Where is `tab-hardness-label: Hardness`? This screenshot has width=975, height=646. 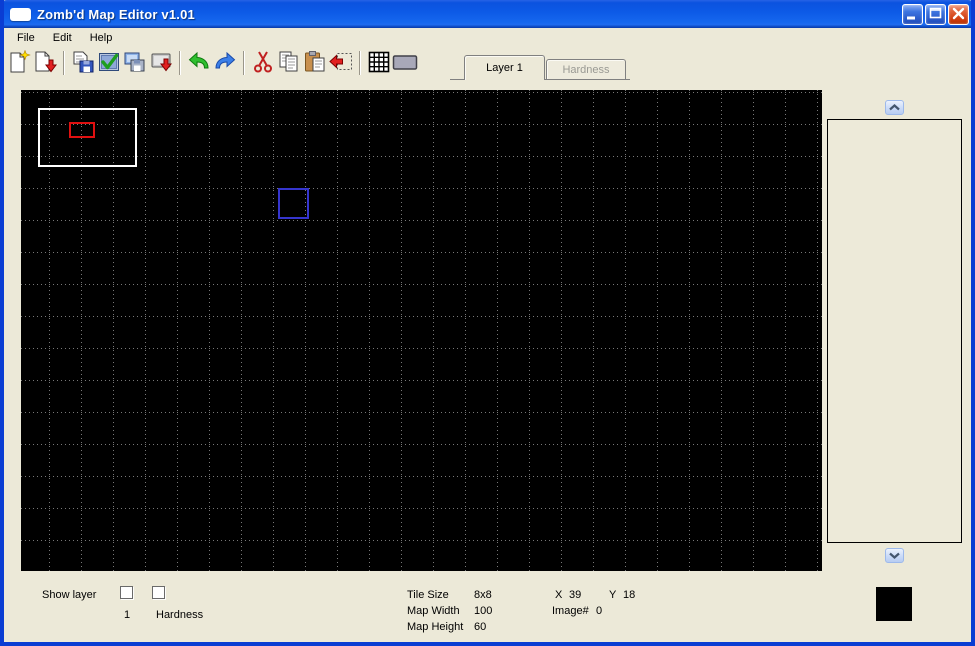
tab-hardness-label: Hardness is located at coordinates (586, 69).